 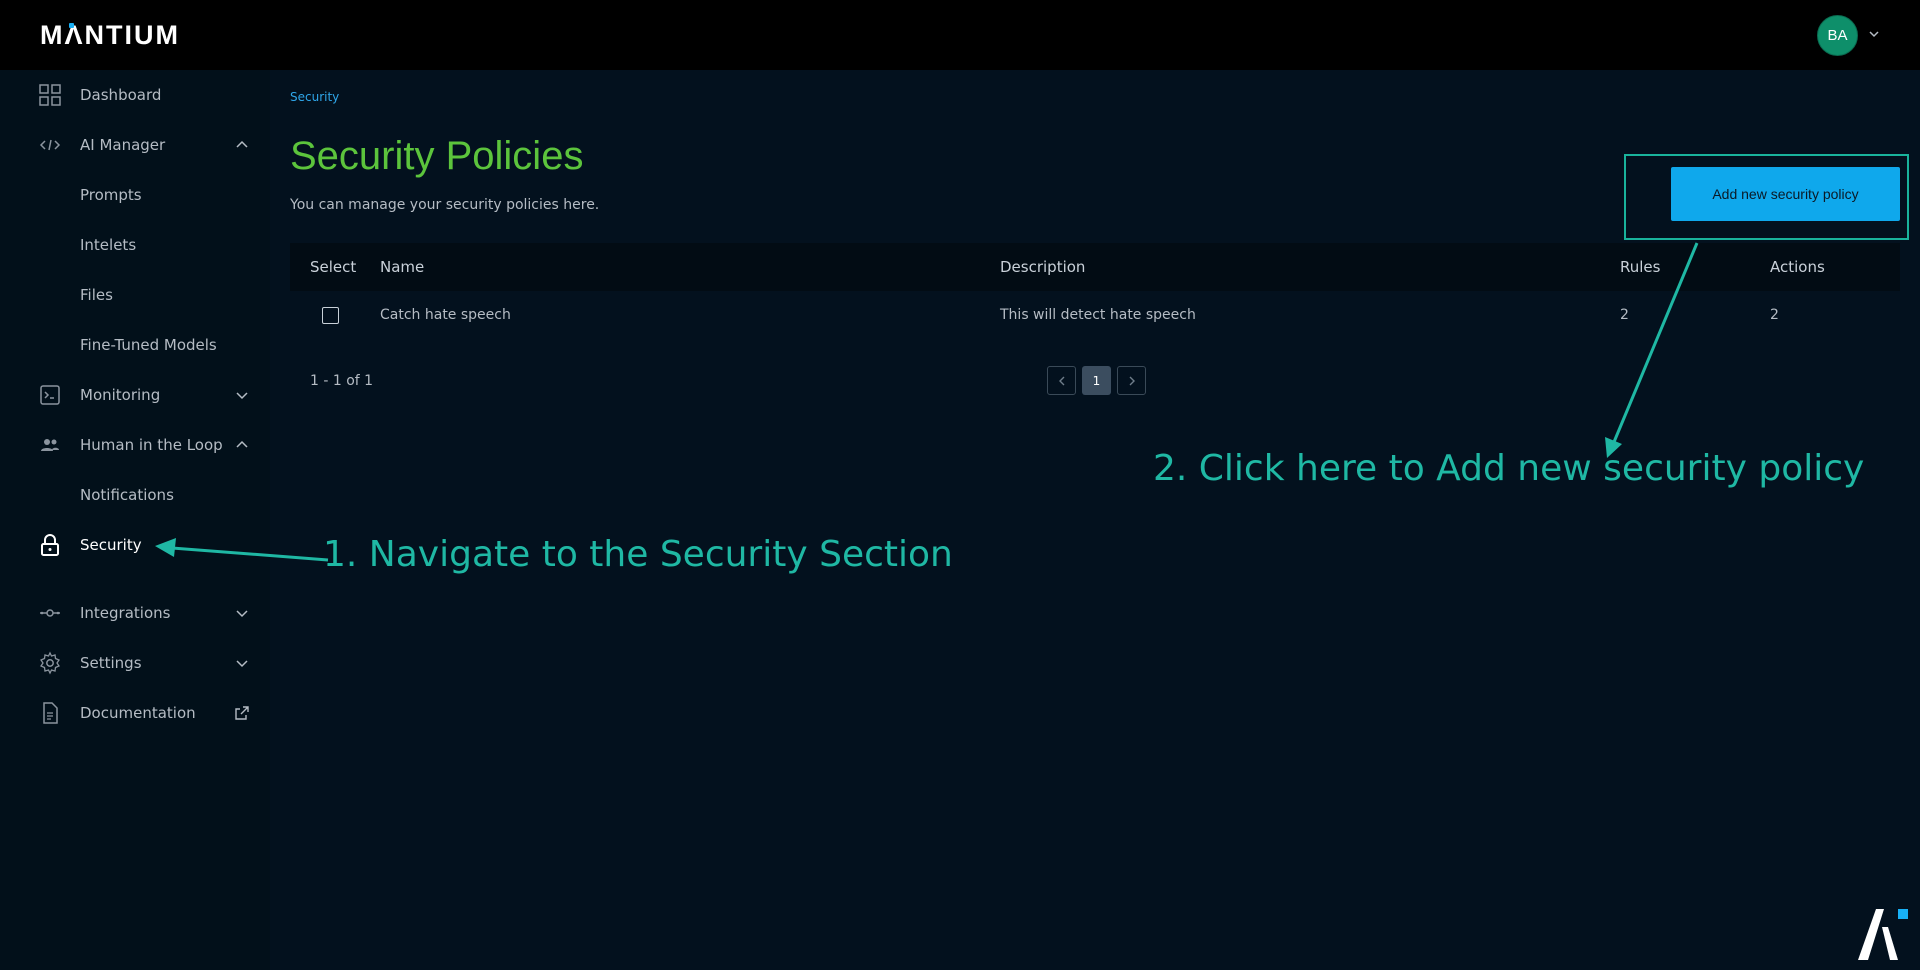 I want to click on mantium-logo: M Λ NTIUM, so click(x=110, y=35).